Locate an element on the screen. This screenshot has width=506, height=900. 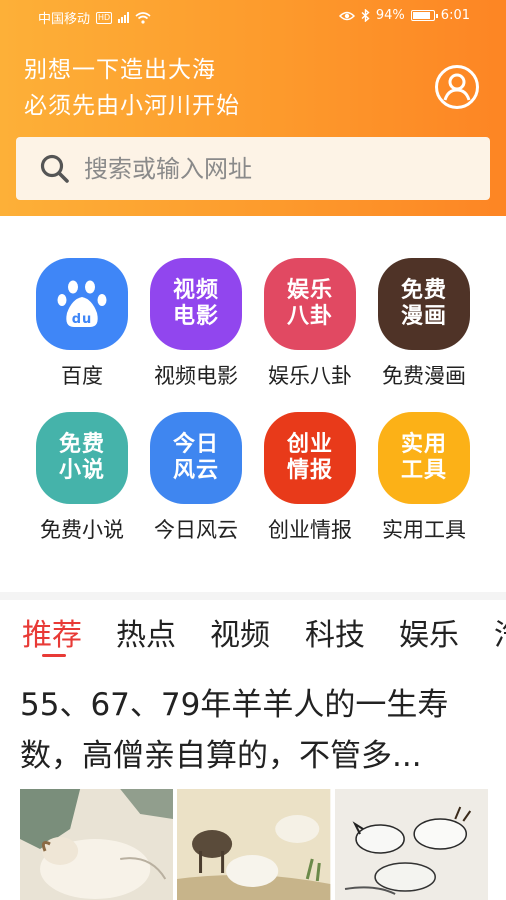
news-tabs: 推荐 热点 视频 科技 娱乐 汽 is located at coordinates (253, 630).